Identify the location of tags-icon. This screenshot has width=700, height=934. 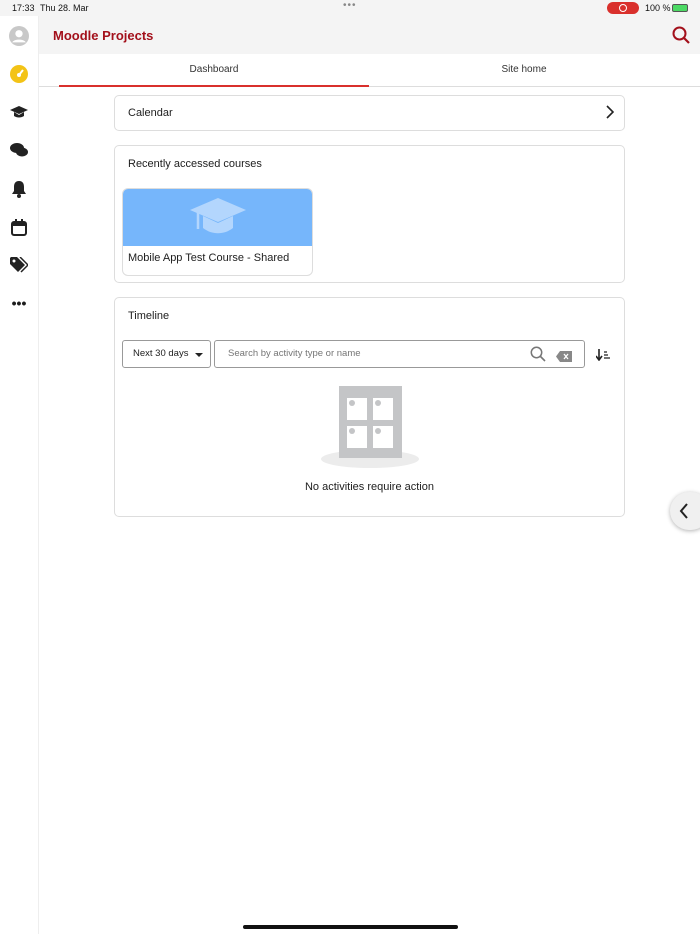
(19, 265).